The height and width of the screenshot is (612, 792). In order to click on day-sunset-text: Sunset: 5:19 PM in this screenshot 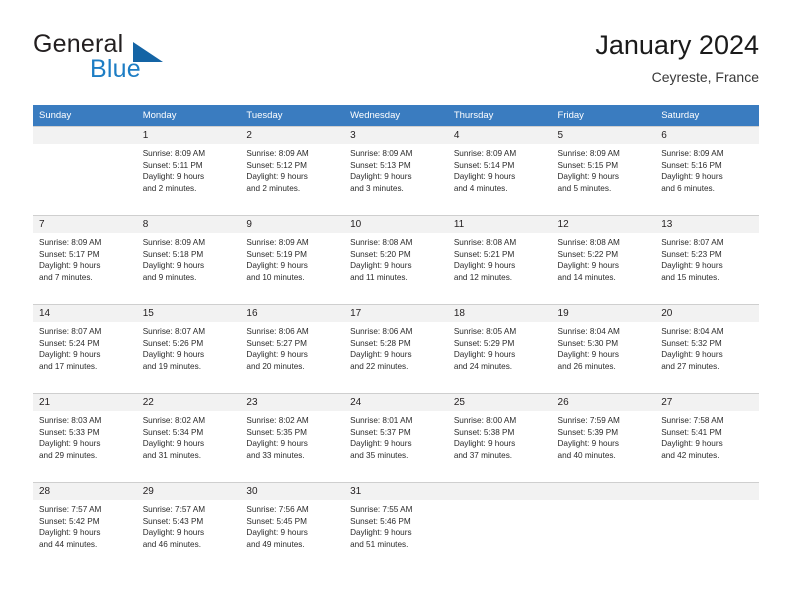, I will do `click(276, 254)`.